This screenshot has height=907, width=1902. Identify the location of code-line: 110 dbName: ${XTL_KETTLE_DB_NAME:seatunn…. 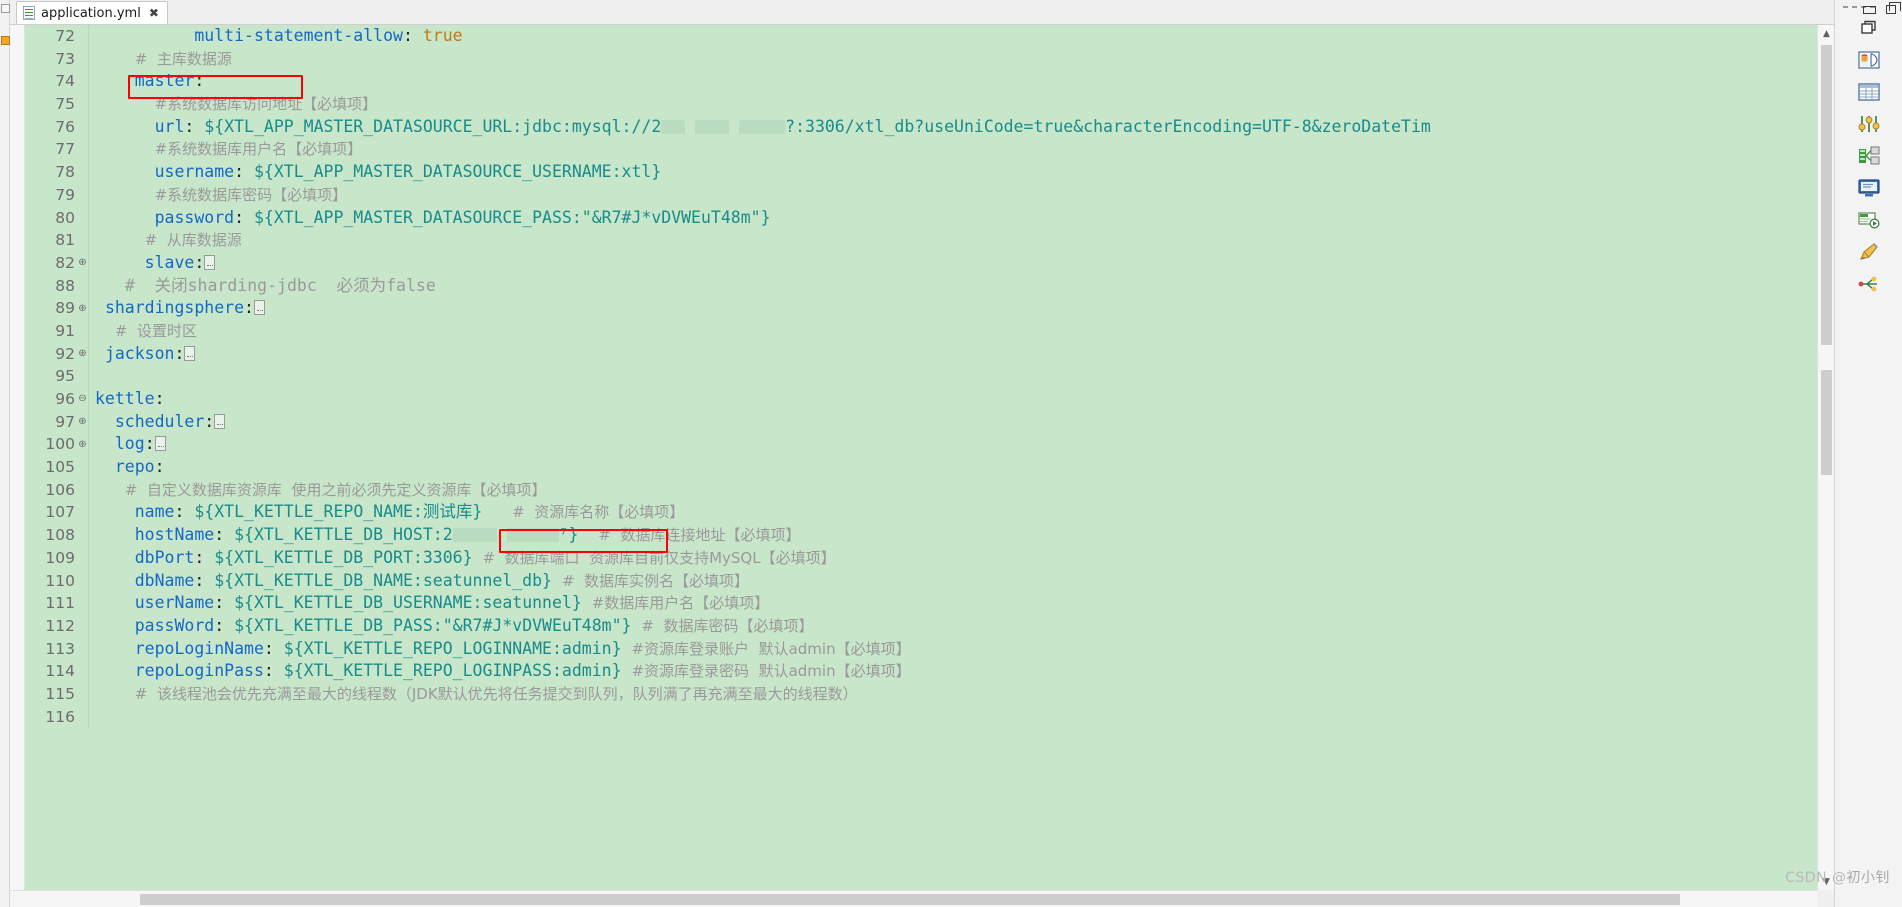
(921, 581).